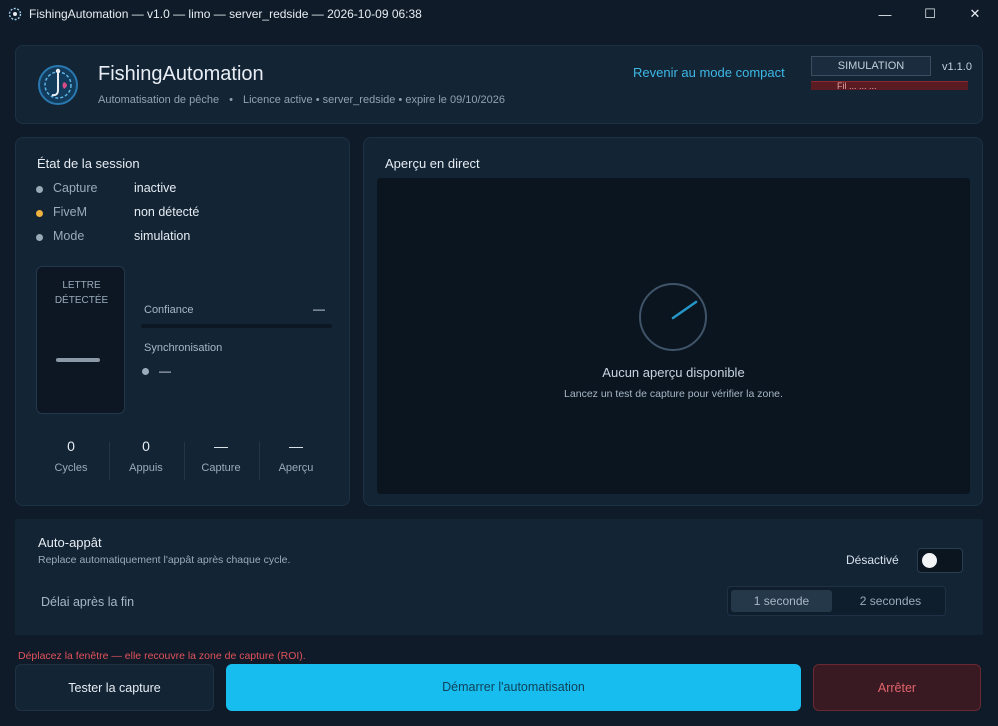 The width and height of the screenshot is (998, 726). What do you see at coordinates (146, 456) in the screenshot?
I see `stat-presses: 0 Appuis` at bounding box center [146, 456].